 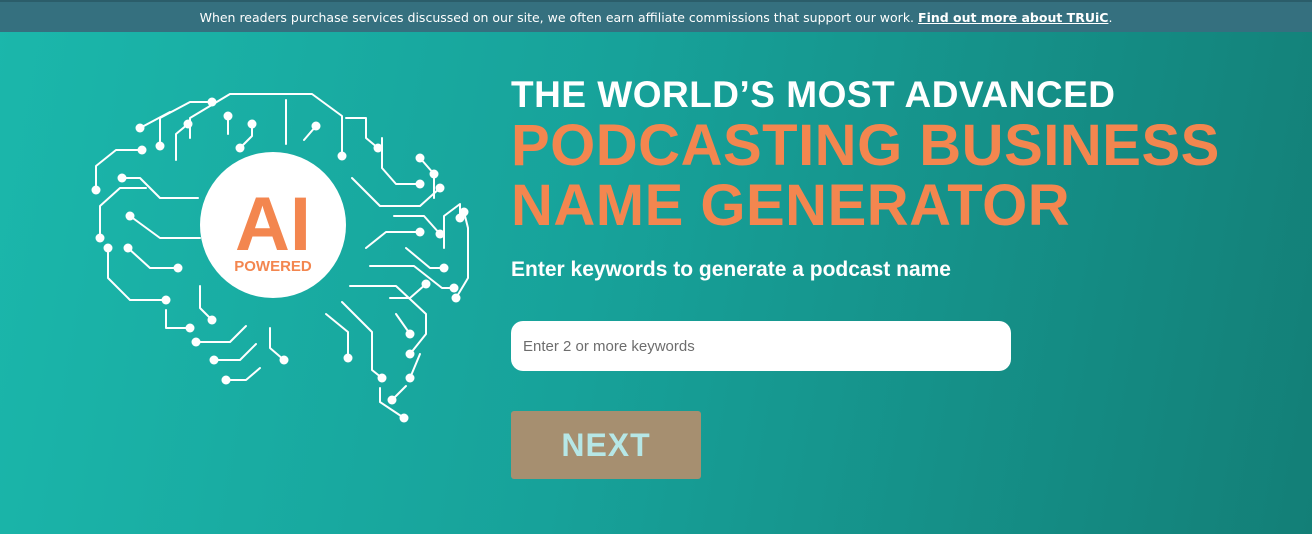 I want to click on powered-badge-text: POWERED, so click(x=273, y=266).